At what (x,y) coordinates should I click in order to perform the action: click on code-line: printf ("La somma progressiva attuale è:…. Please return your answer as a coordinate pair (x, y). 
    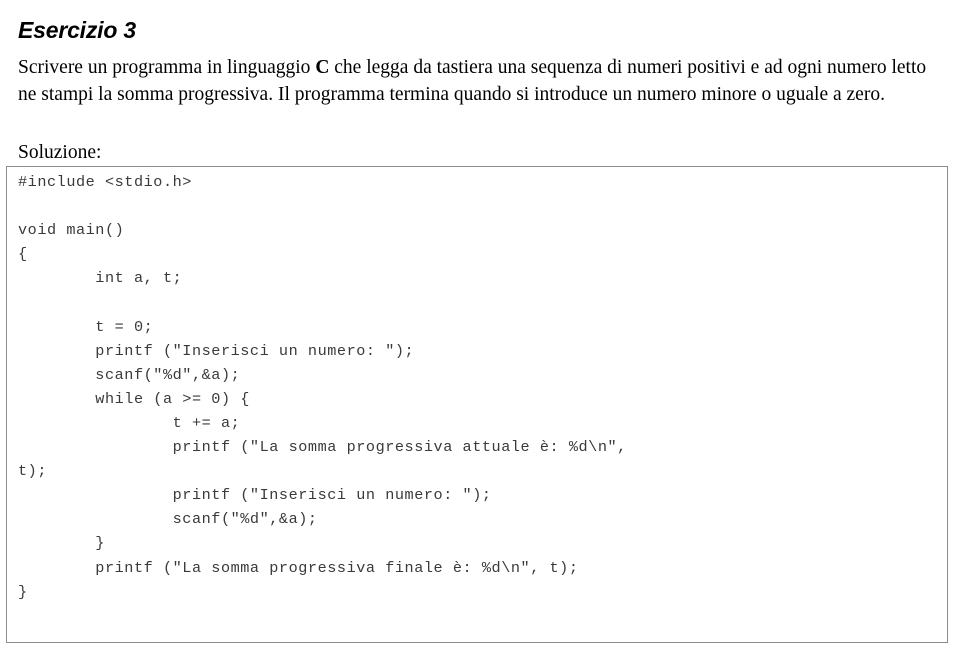
    Looking at the image, I should click on (322, 447).